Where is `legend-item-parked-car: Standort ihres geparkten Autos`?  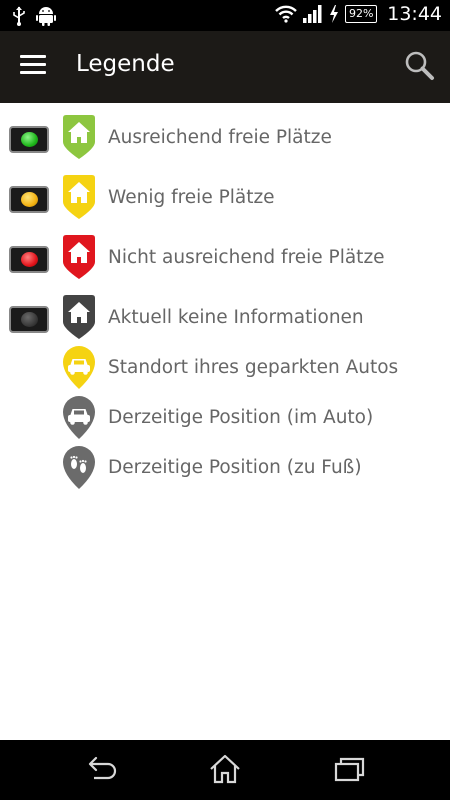 legend-item-parked-car: Standort ihres geparkten Autos is located at coordinates (225, 369).